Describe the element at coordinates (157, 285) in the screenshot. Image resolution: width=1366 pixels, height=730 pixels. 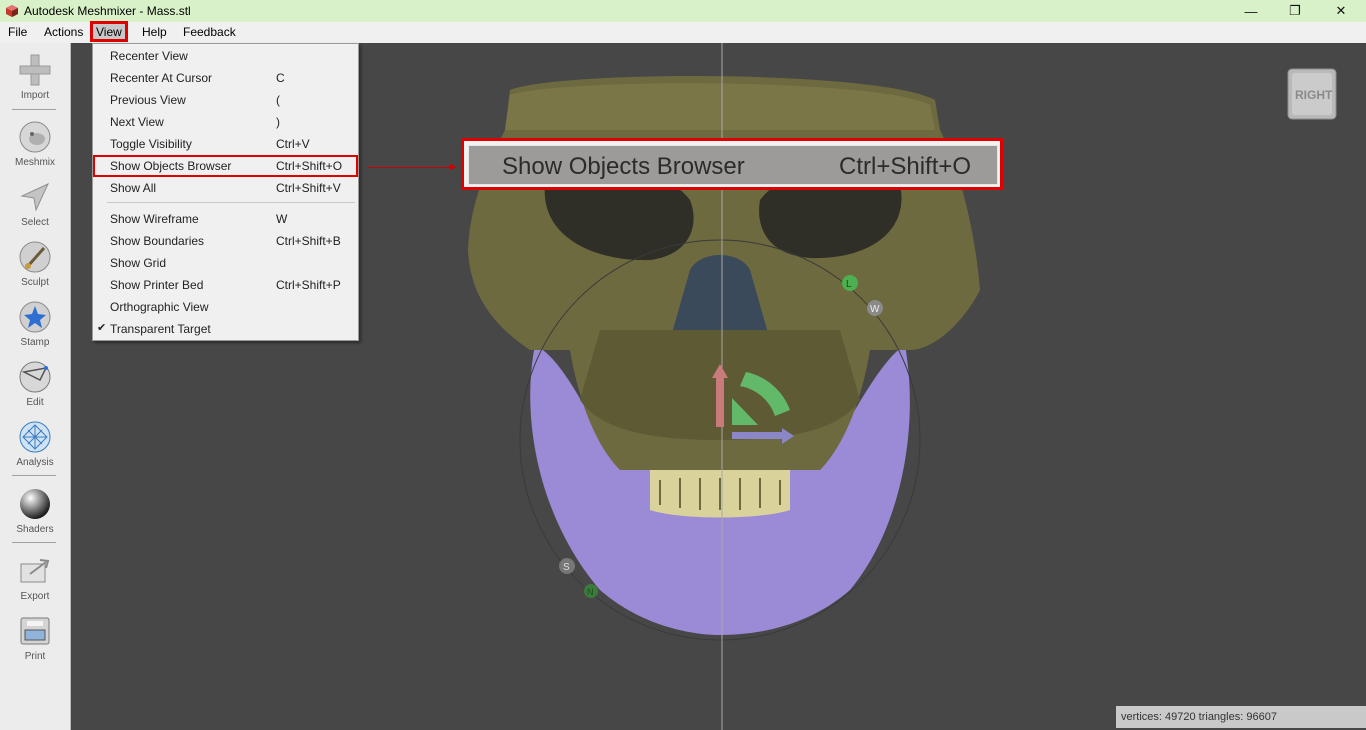
I see `menu-item-label: Show Printer Bed` at that location.